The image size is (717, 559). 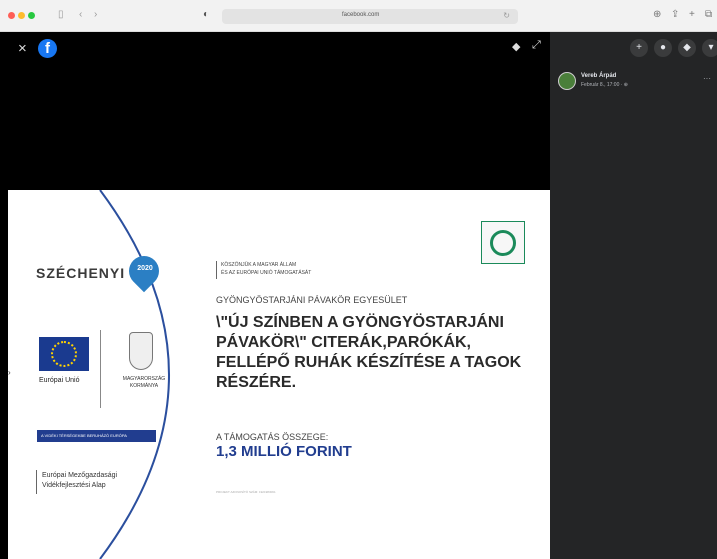 I want to click on address-bar: facebook.com ↻, so click(x=370, y=16).